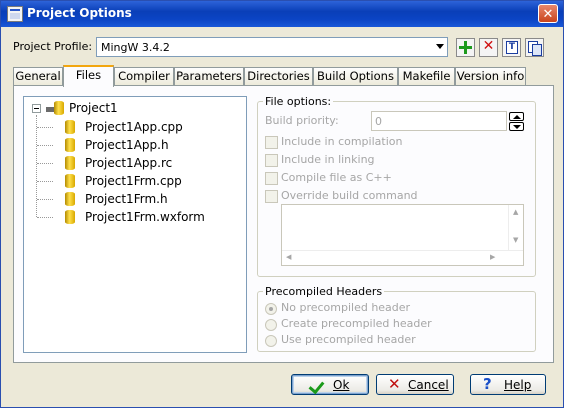 This screenshot has height=408, width=564. Describe the element at coordinates (271, 142) in the screenshot. I see `include-compilation-checkbox` at that location.